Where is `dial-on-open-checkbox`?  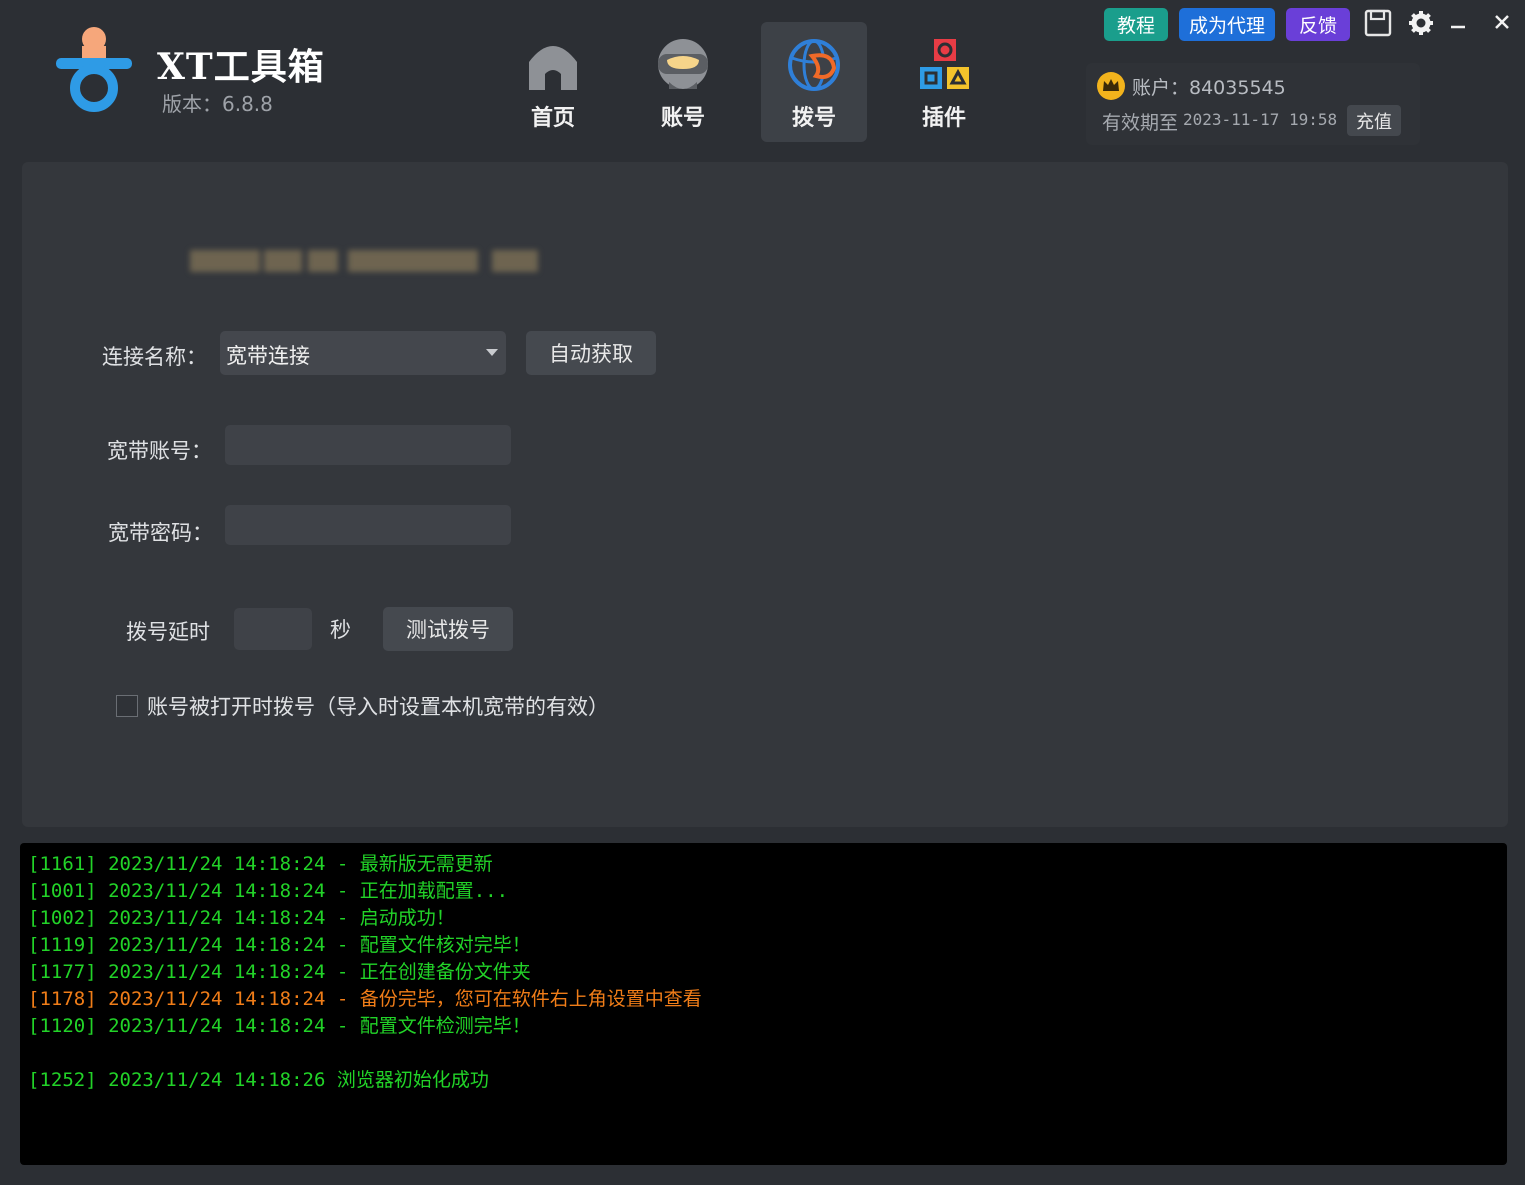 dial-on-open-checkbox is located at coordinates (127, 706).